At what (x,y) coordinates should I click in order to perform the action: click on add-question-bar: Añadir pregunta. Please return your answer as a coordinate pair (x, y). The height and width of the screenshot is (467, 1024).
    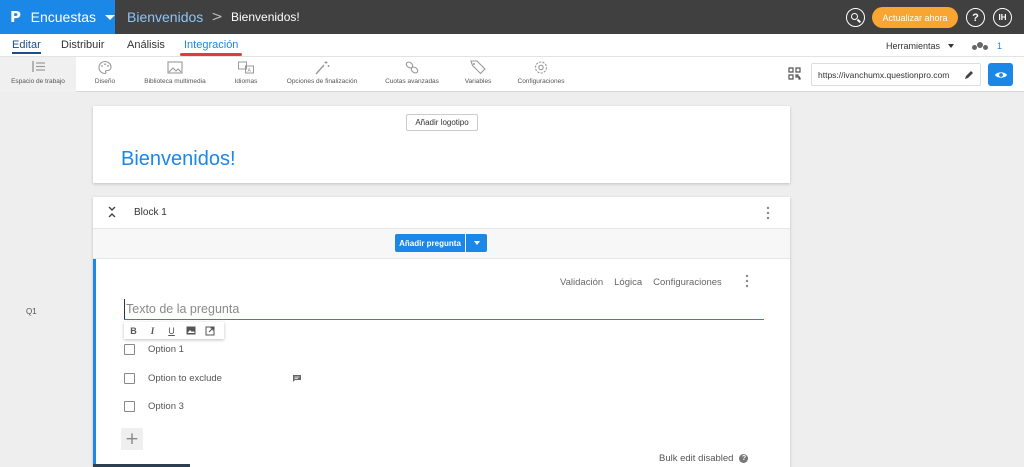
    Looking at the image, I should click on (441, 244).